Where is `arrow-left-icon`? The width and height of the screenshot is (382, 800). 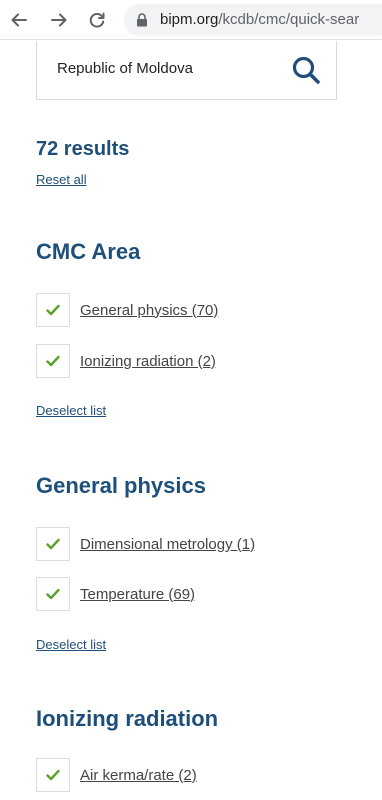 arrow-left-icon is located at coordinates (19, 20).